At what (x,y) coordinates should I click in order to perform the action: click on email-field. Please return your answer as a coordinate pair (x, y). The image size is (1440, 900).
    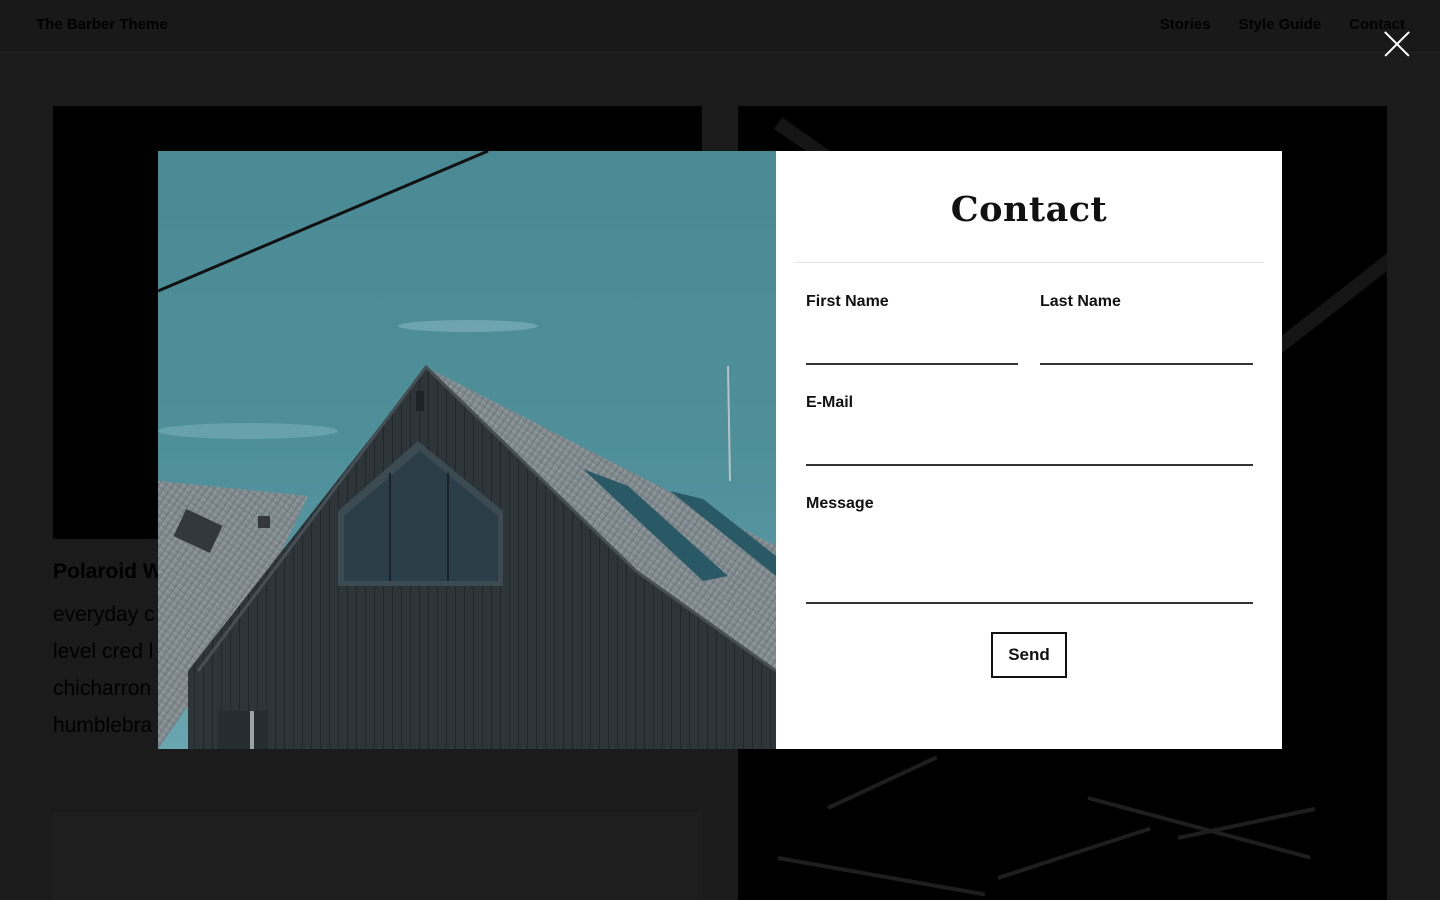
    Looking at the image, I should click on (1029, 453).